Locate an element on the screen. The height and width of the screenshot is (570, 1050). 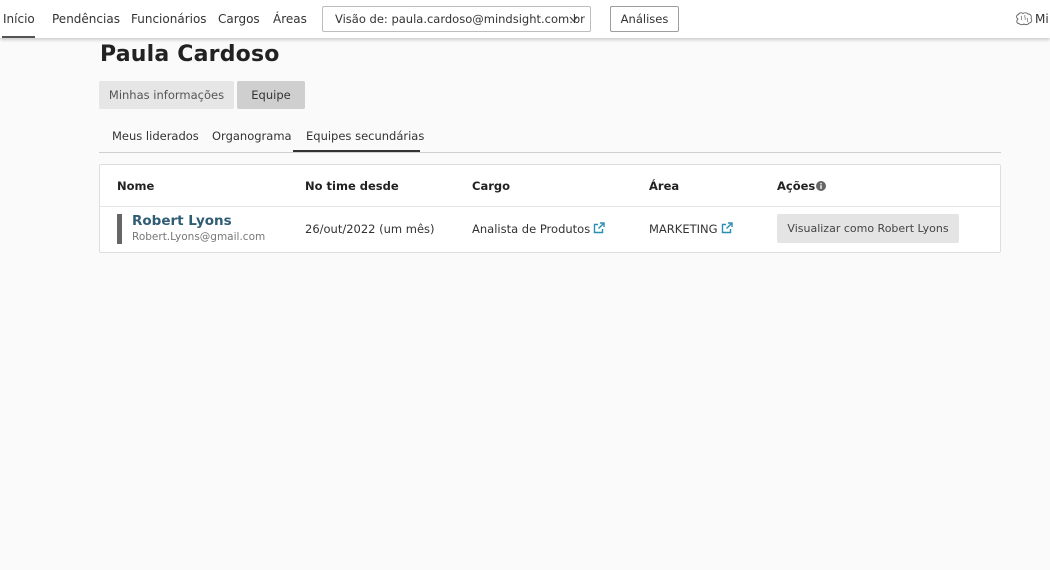
header-area: Área is located at coordinates (664, 186).